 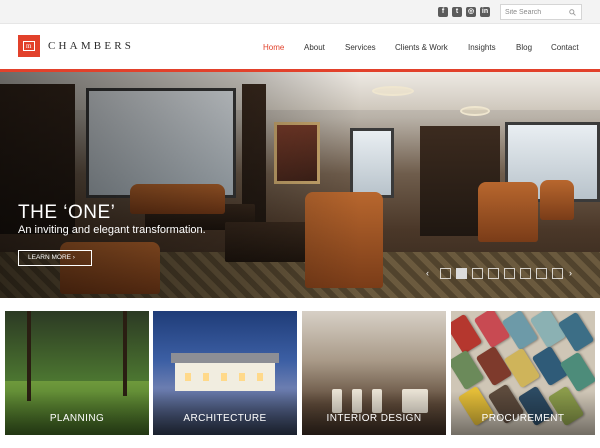 I want to click on logo-mark-letter: m, so click(x=29, y=46).